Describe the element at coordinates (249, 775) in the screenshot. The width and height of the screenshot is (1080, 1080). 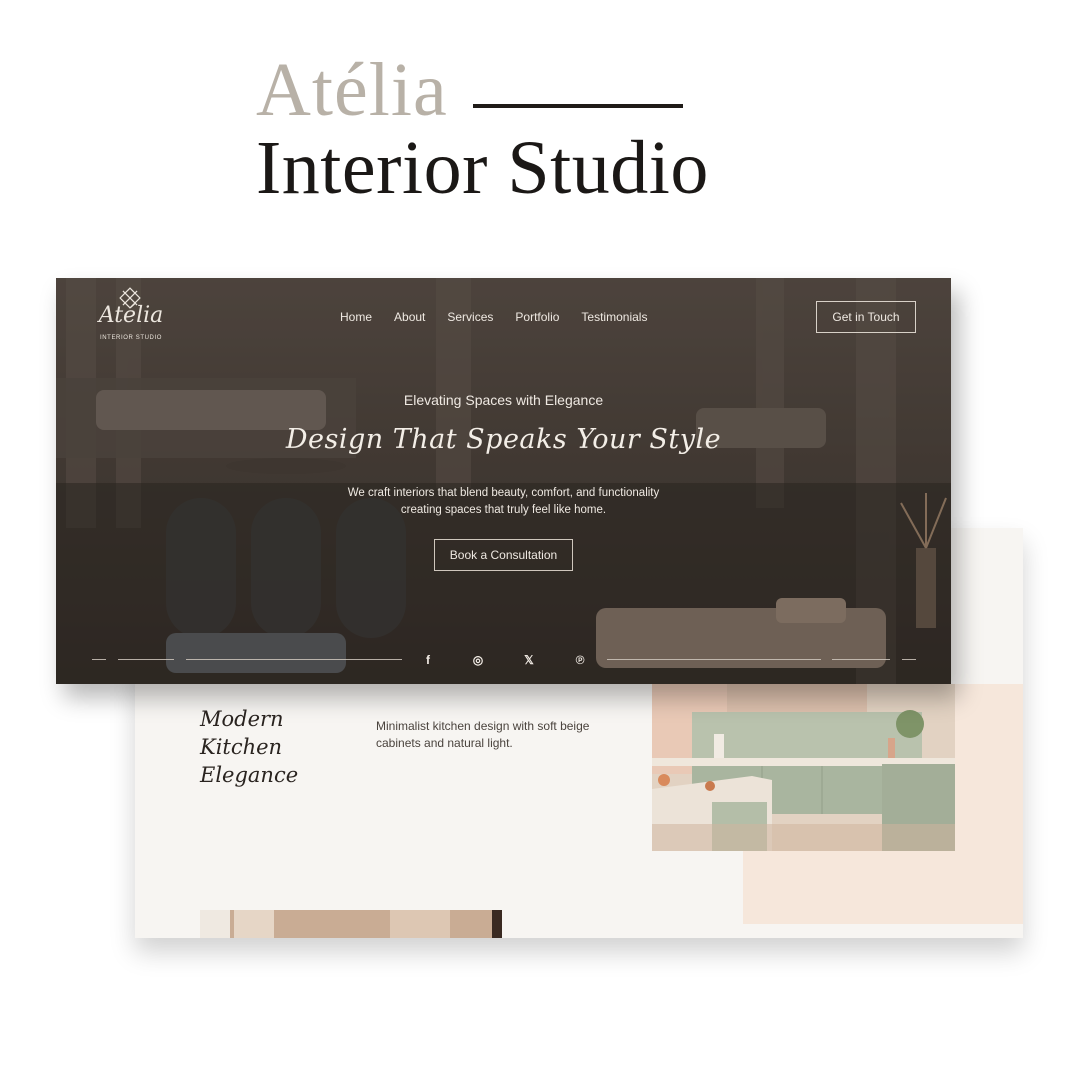
I see `project-title-line-2: Elegance` at that location.